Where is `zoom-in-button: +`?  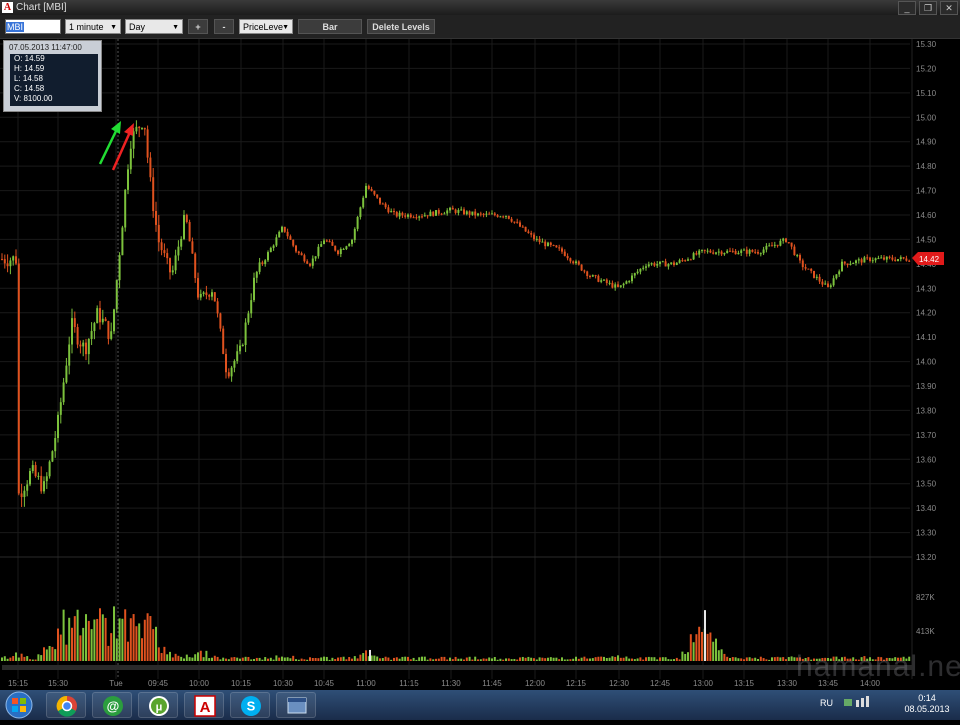 zoom-in-button: + is located at coordinates (198, 26).